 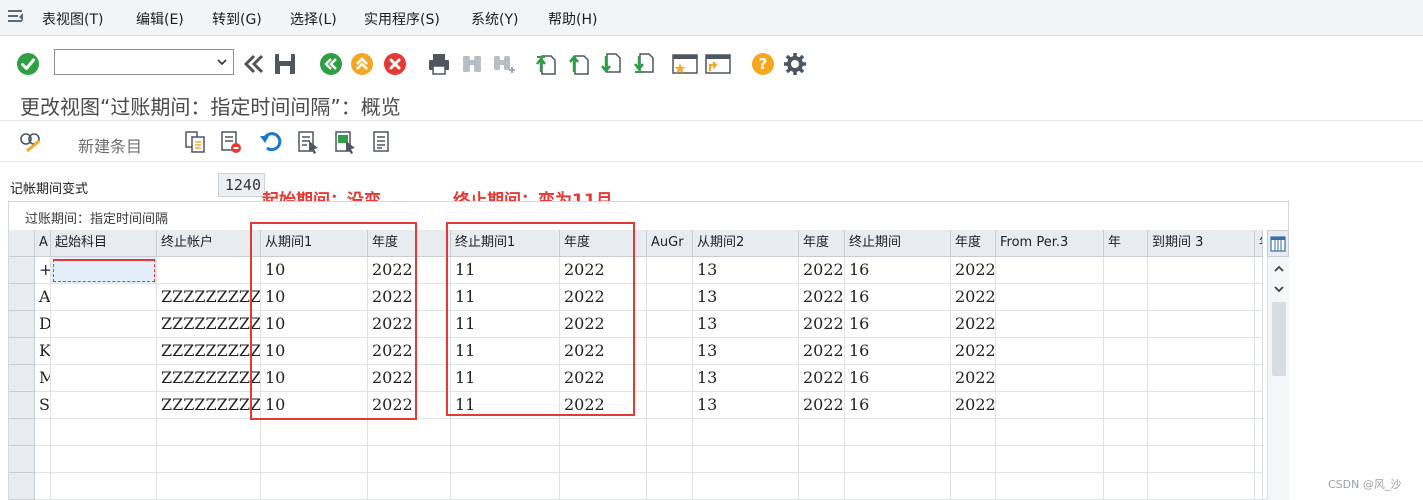 What do you see at coordinates (43, 378) in the screenshot?
I see `table-cell-a: M` at bounding box center [43, 378].